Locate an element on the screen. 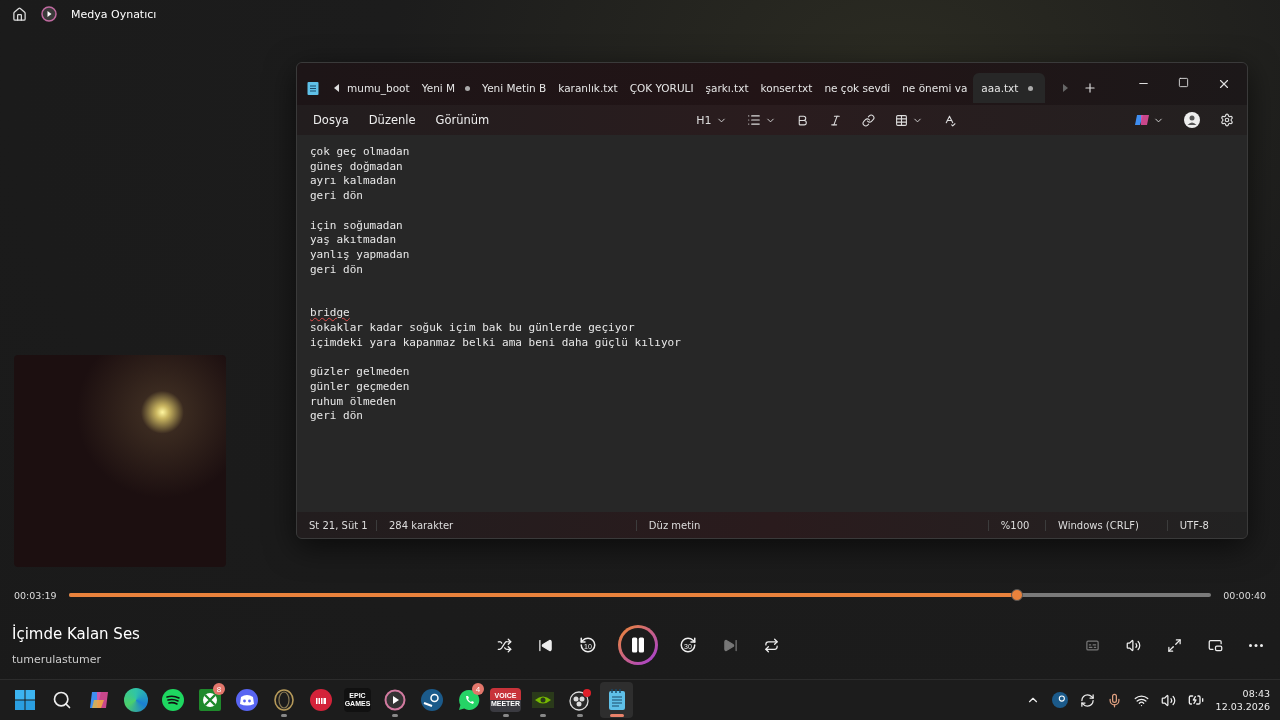  artist-name: tumerulastumer is located at coordinates (57, 659).